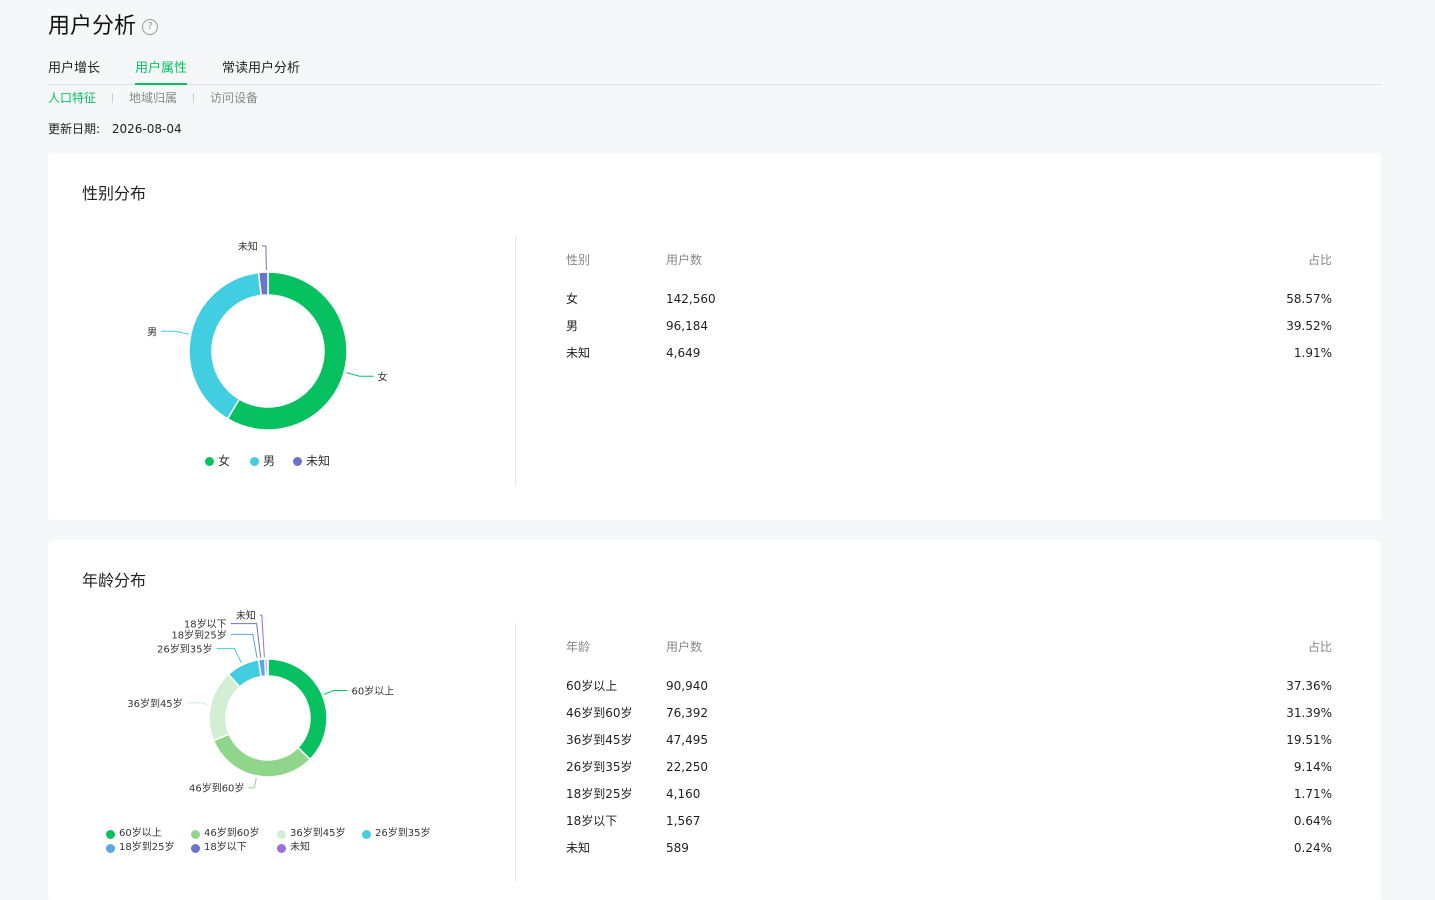  I want to click on row-label: 18岁到25岁, so click(599, 794).